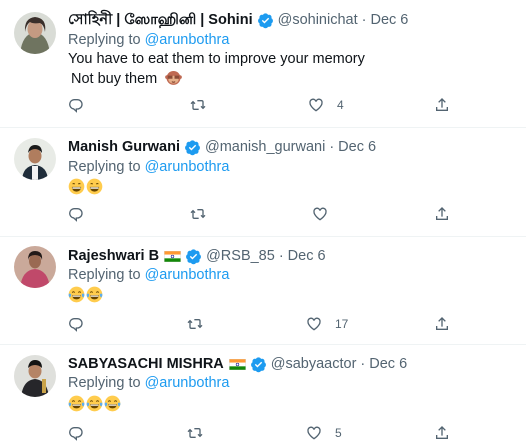 This screenshot has width=526, height=448. What do you see at coordinates (314, 364) in the screenshot?
I see `user-handle: @sabyaactor` at bounding box center [314, 364].